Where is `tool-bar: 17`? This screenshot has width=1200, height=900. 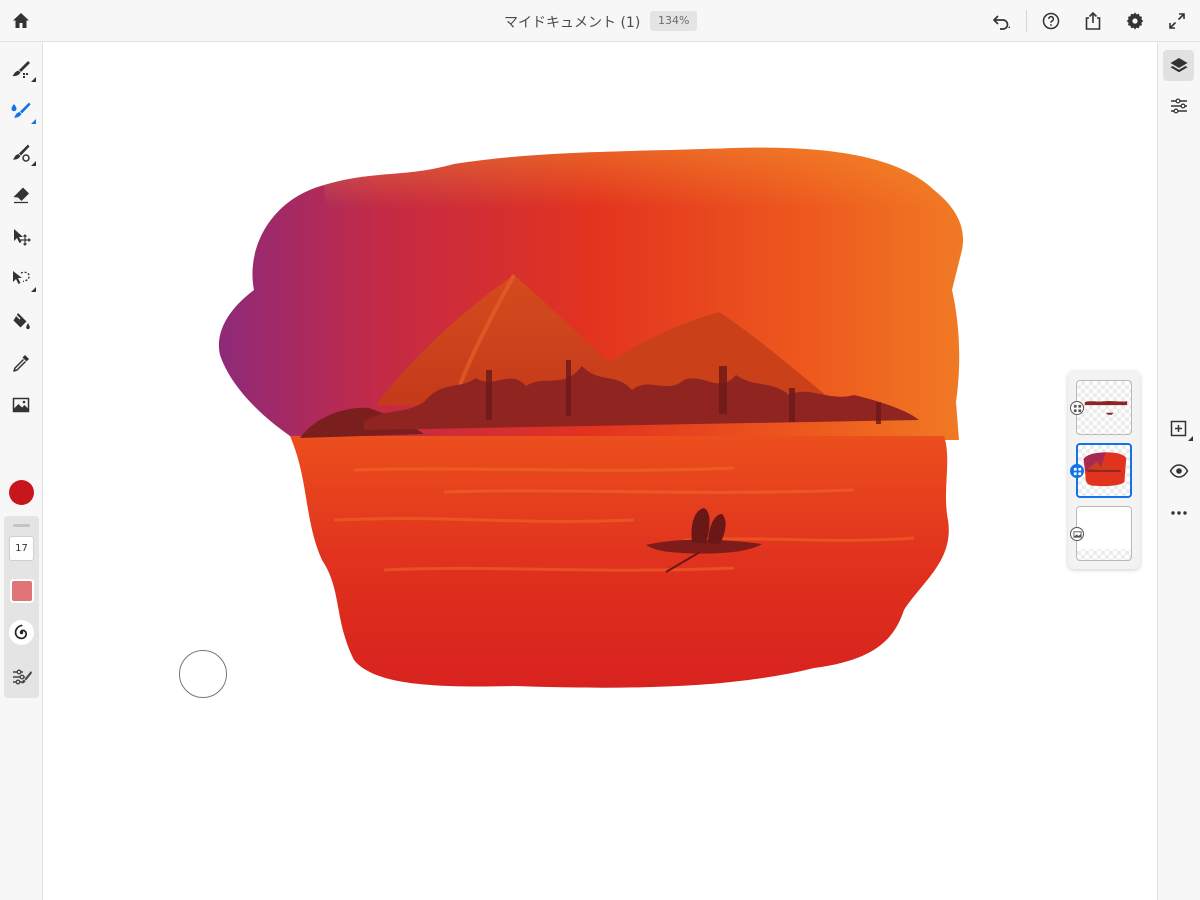
tool-bar: 17 is located at coordinates (21, 471).